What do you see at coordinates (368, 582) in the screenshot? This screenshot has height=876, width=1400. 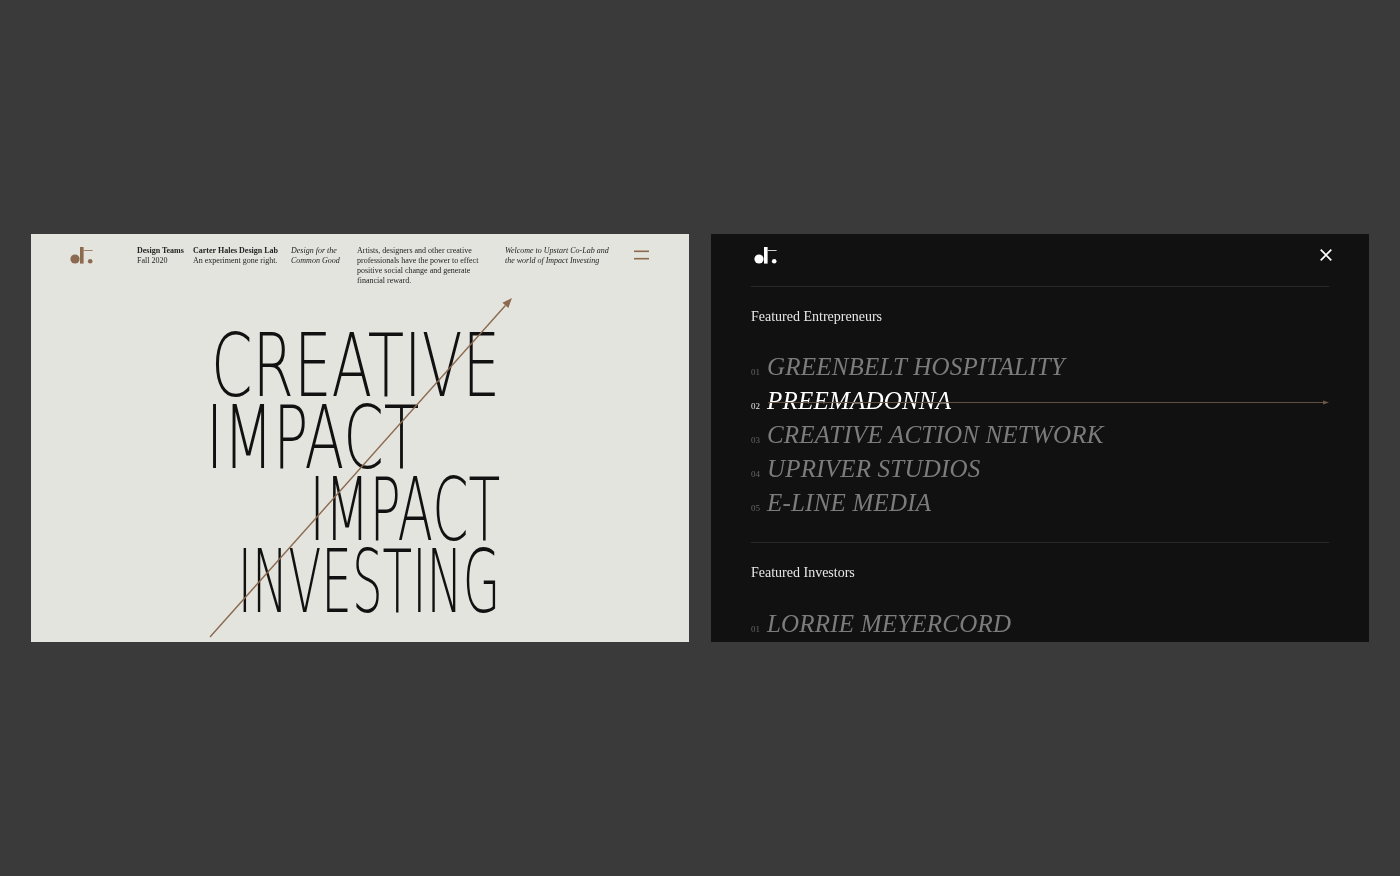 I see `hero-title-line: INVESTING` at bounding box center [368, 582].